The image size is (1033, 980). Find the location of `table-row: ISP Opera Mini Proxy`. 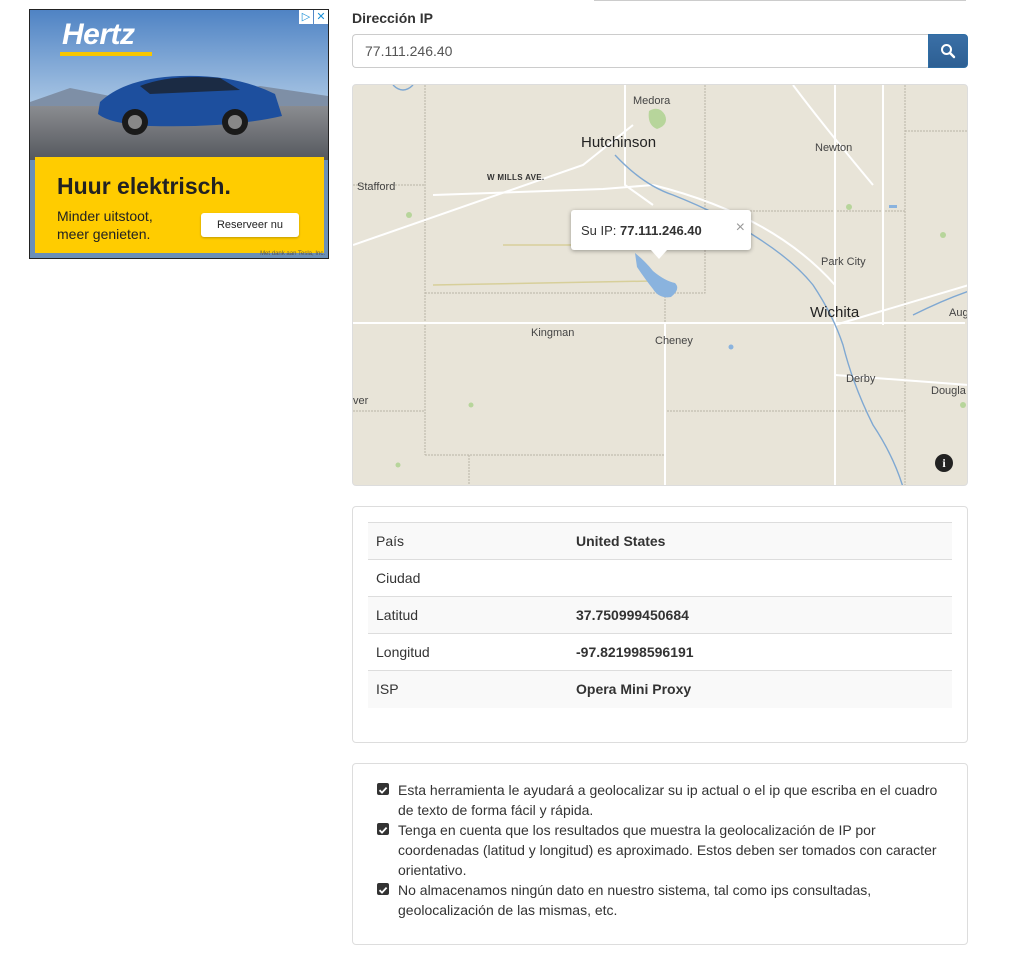

table-row: ISP Opera Mini Proxy is located at coordinates (660, 689).